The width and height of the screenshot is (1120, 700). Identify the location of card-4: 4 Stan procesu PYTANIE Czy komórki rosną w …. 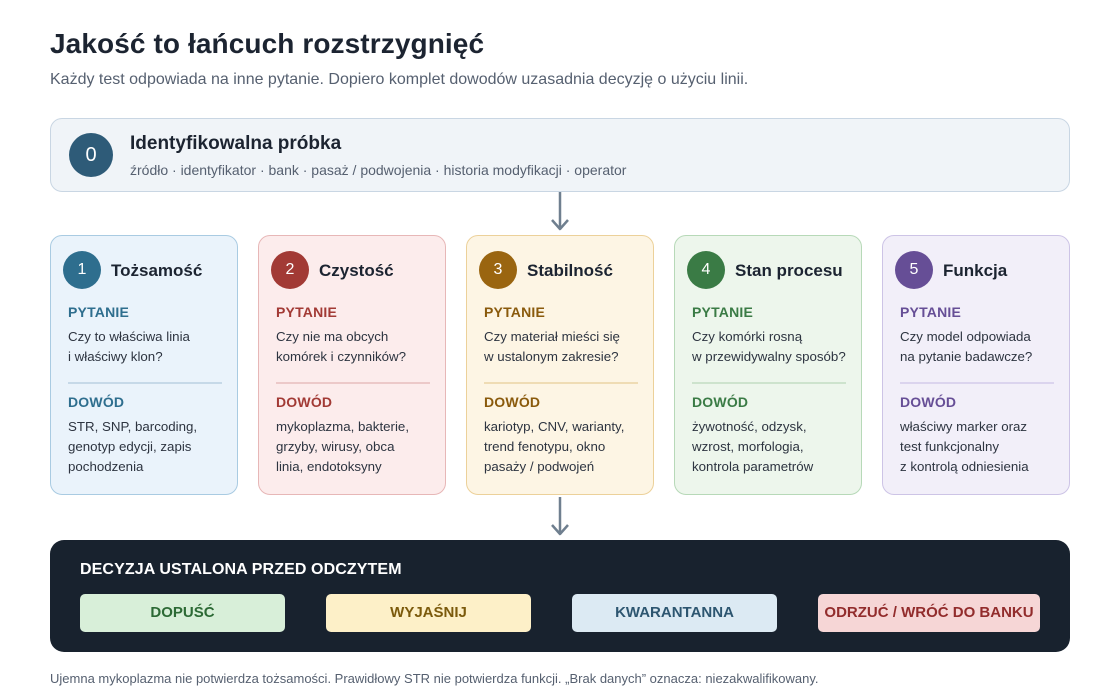
(768, 365).